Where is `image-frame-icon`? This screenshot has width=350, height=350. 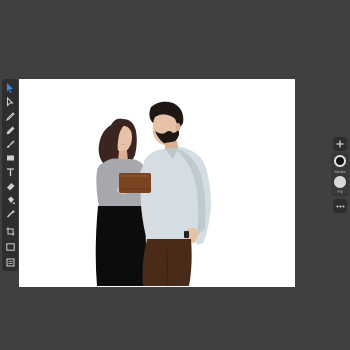 image-frame-icon is located at coordinates (10, 247).